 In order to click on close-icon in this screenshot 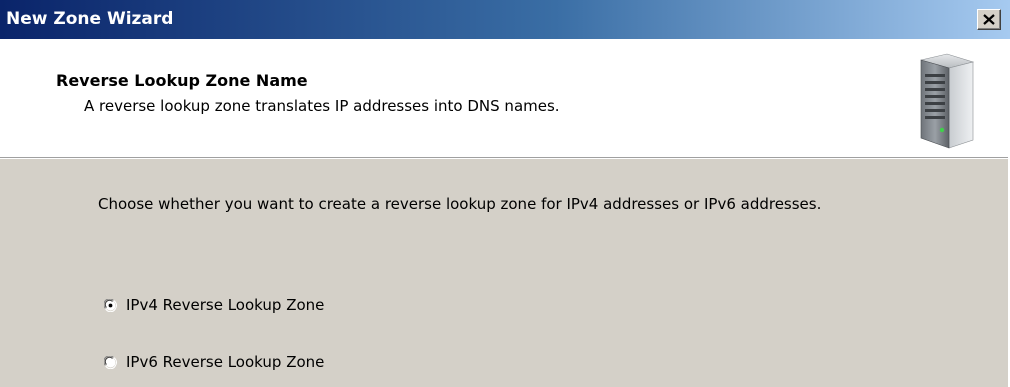, I will do `click(989, 19)`.